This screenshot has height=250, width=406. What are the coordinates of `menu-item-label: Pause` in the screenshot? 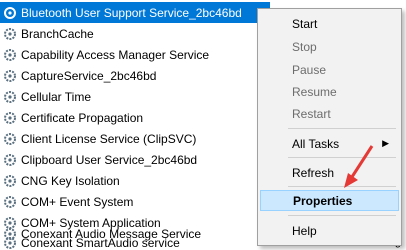 It's located at (309, 69).